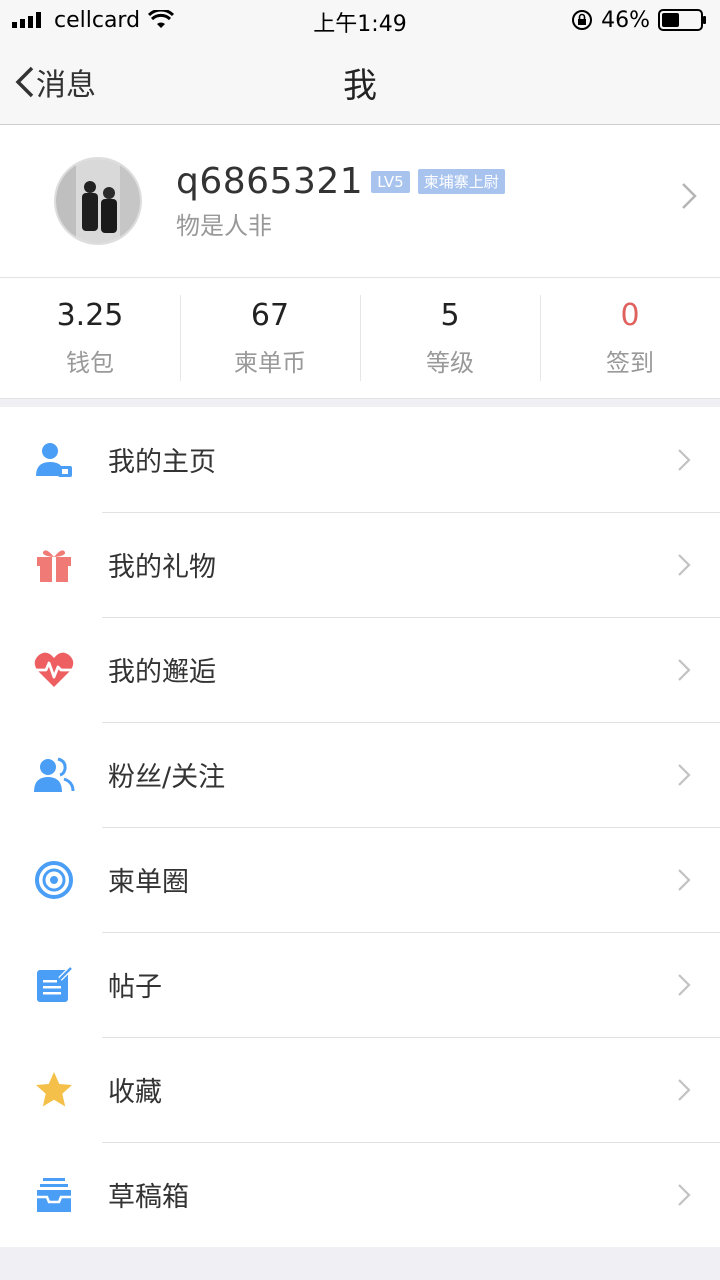 The width and height of the screenshot is (720, 1280). Describe the element at coordinates (630, 315) in the screenshot. I see `stat-value: 0` at that location.